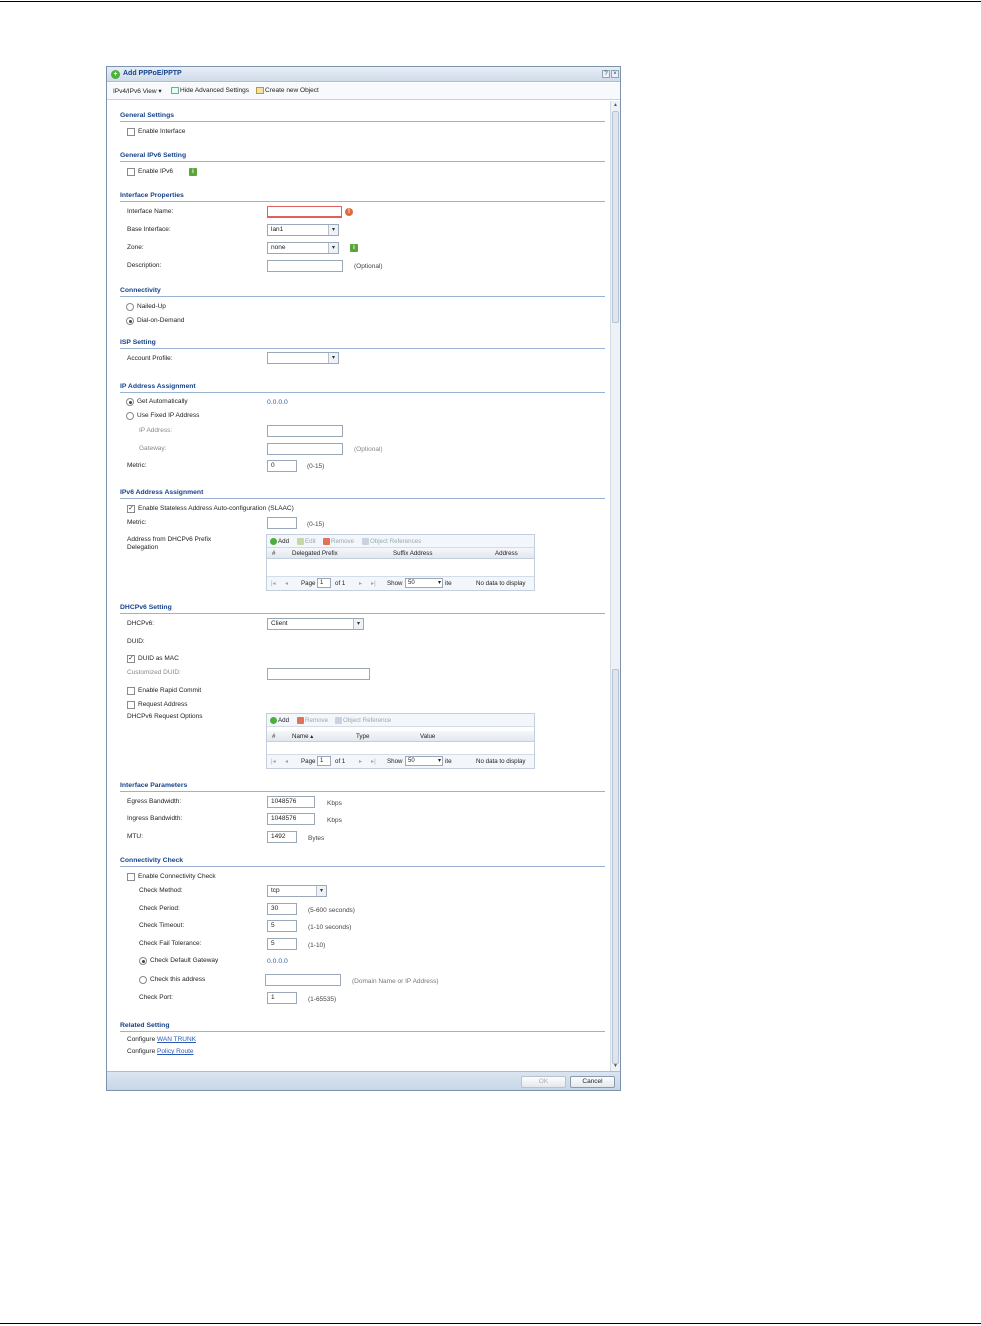  What do you see at coordinates (282, 909) in the screenshot?
I see `check-period-input: 30` at bounding box center [282, 909].